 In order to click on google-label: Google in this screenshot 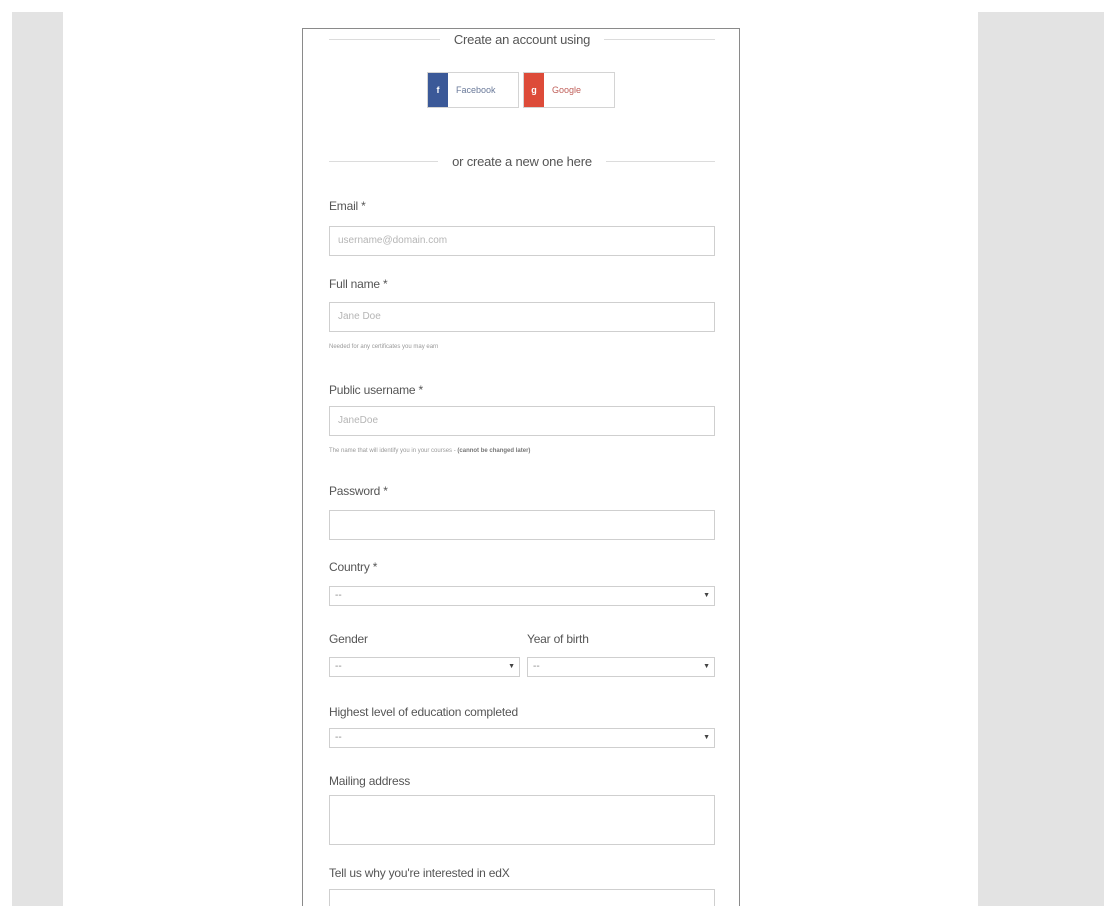, I will do `click(567, 90)`.